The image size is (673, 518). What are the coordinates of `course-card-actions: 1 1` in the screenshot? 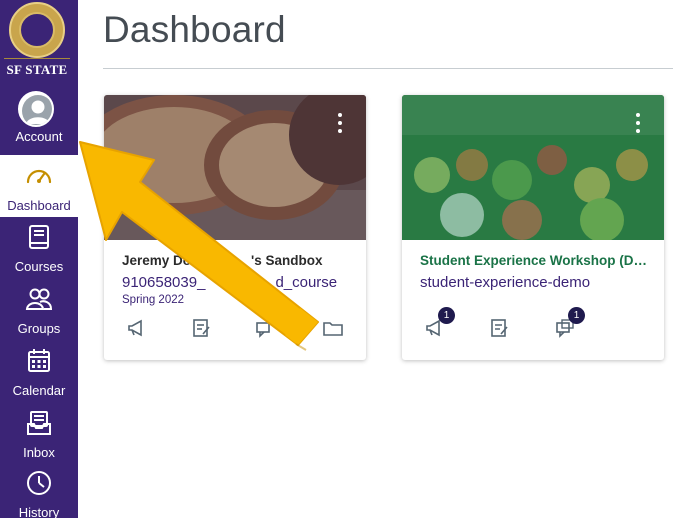 It's located at (533, 327).